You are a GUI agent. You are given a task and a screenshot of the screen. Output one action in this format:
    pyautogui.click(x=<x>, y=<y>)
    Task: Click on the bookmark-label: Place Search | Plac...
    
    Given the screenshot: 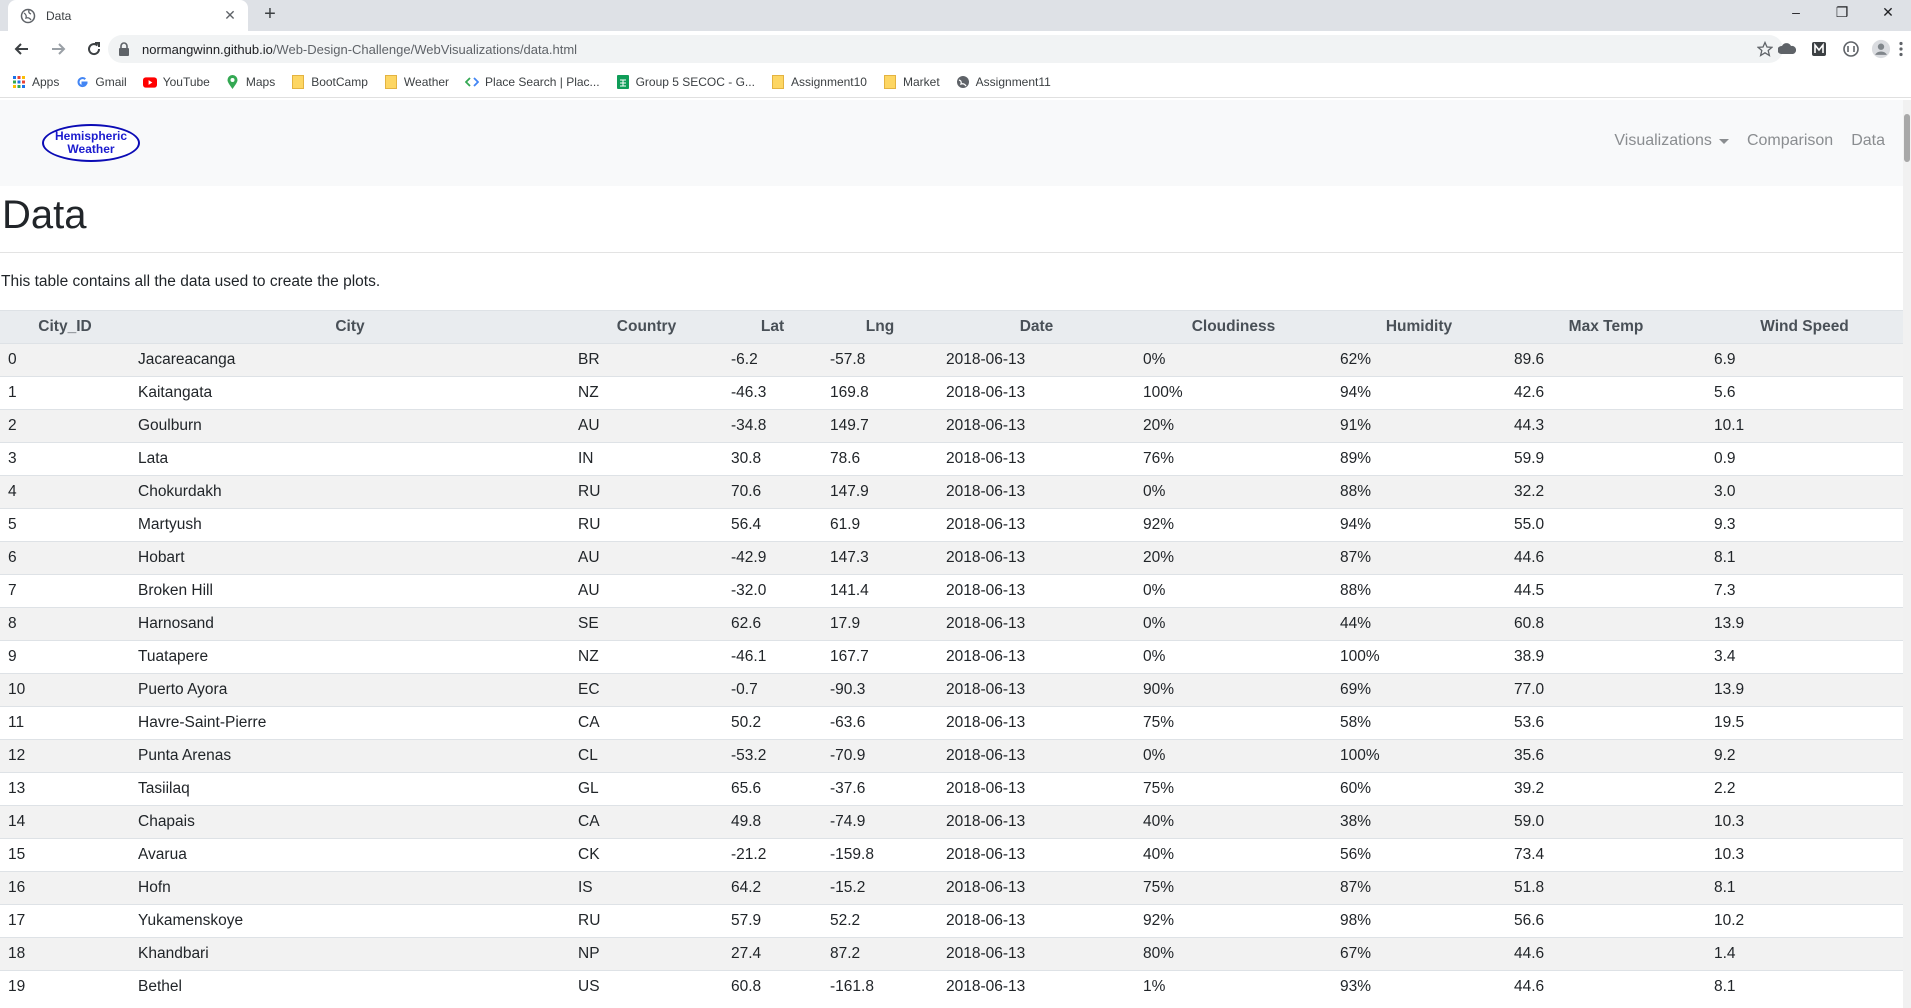 What is the action you would take?
    pyautogui.click(x=542, y=82)
    